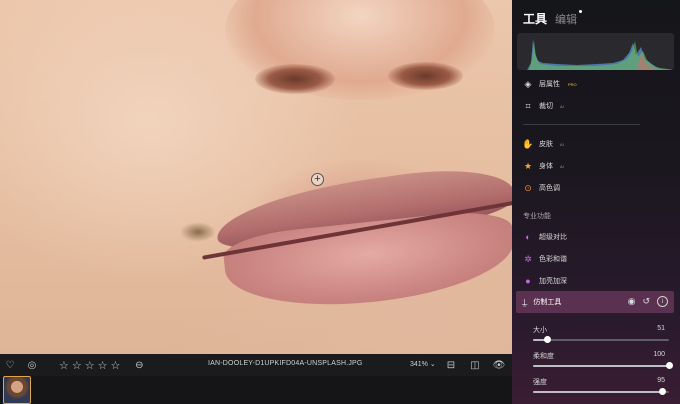  What do you see at coordinates (537, 216) in the screenshot?
I see `section-pro-title: 专业功能` at bounding box center [537, 216].